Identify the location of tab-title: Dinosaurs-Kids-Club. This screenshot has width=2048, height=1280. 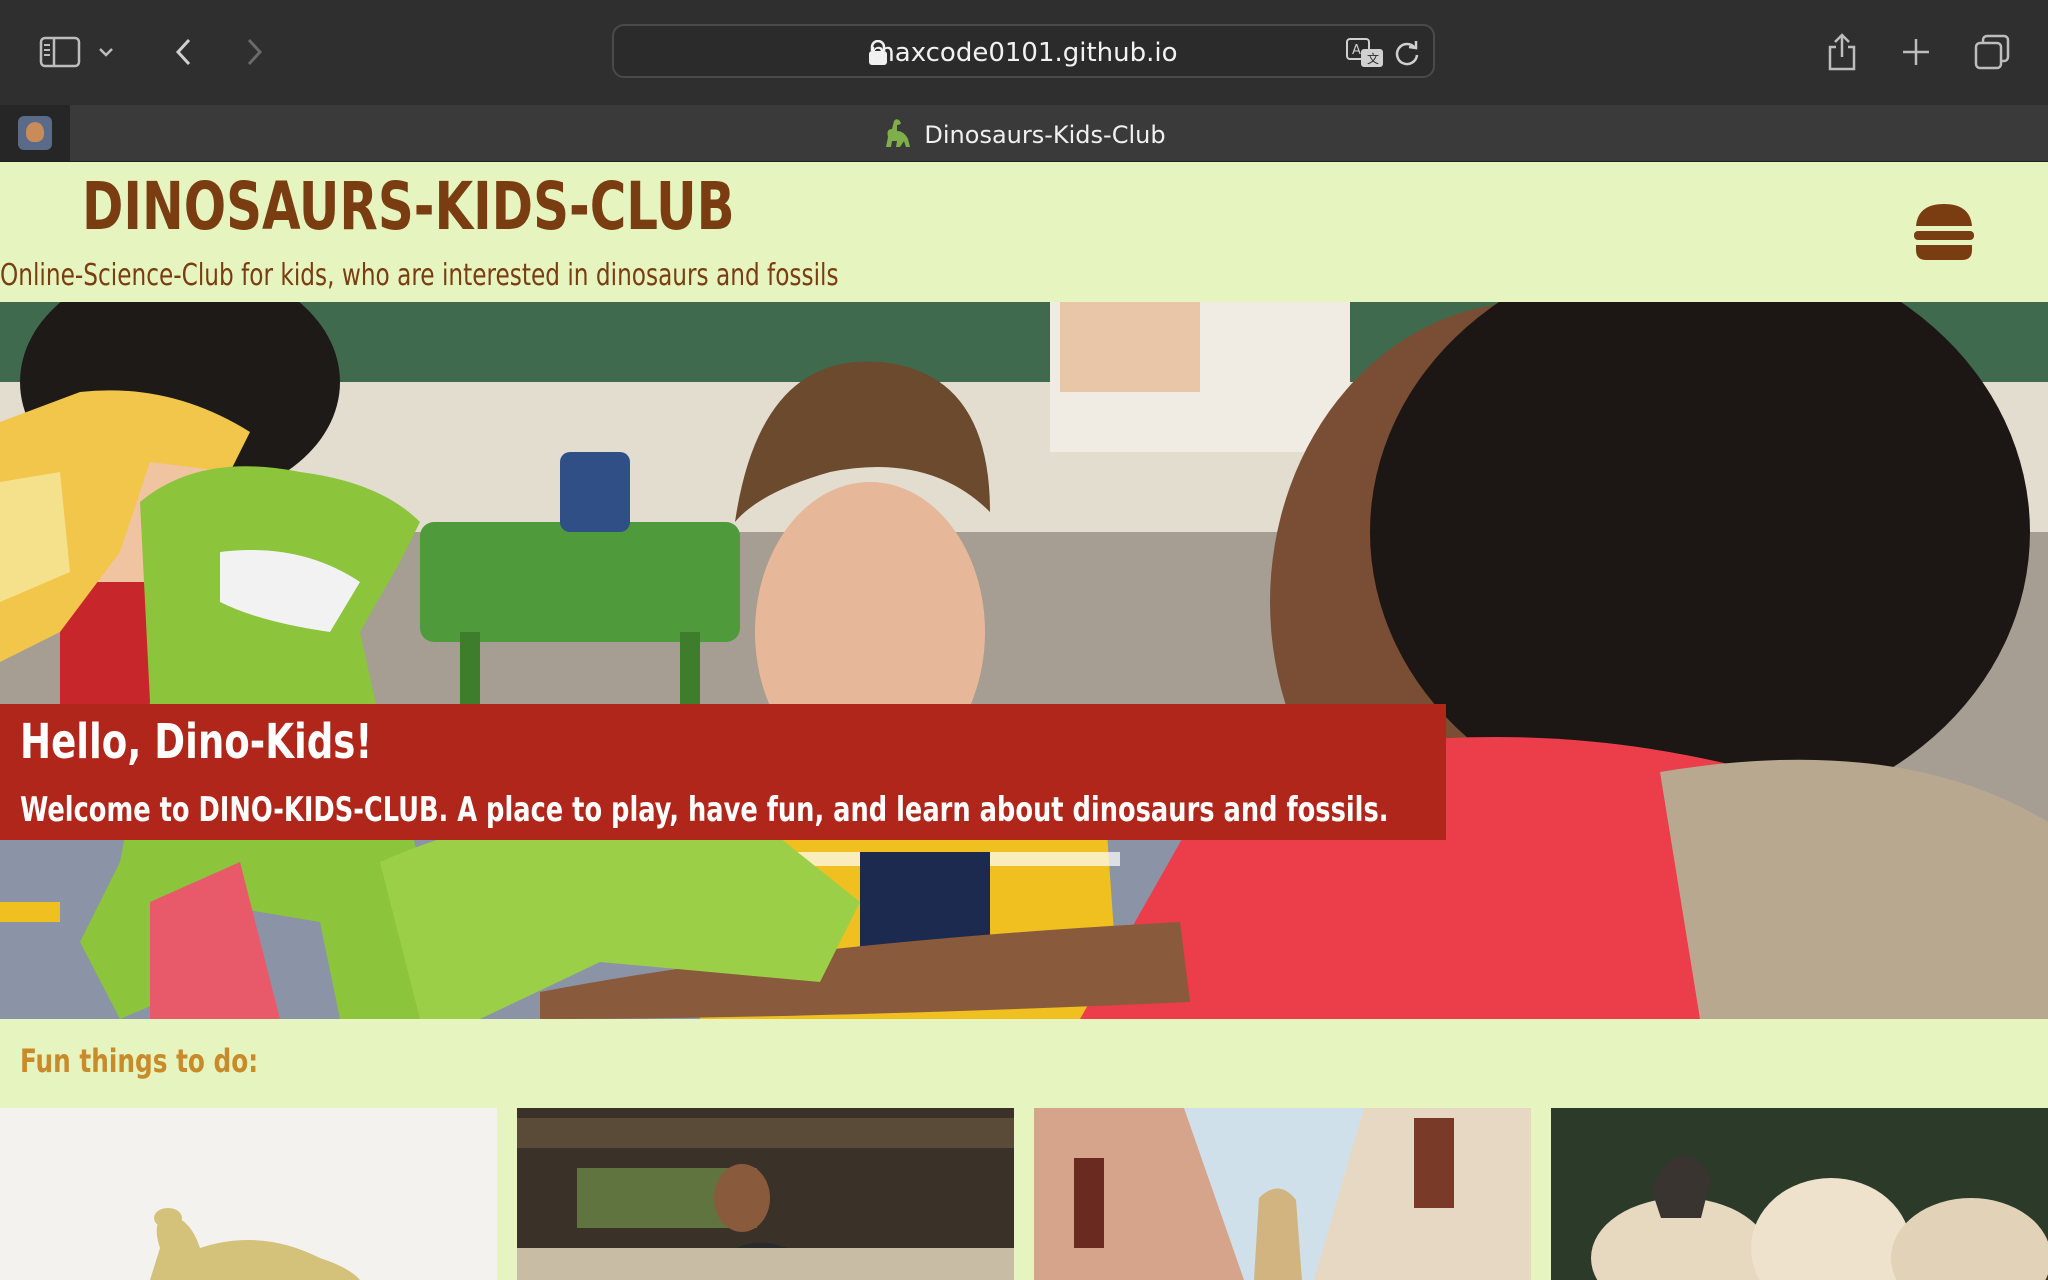
(1045, 135).